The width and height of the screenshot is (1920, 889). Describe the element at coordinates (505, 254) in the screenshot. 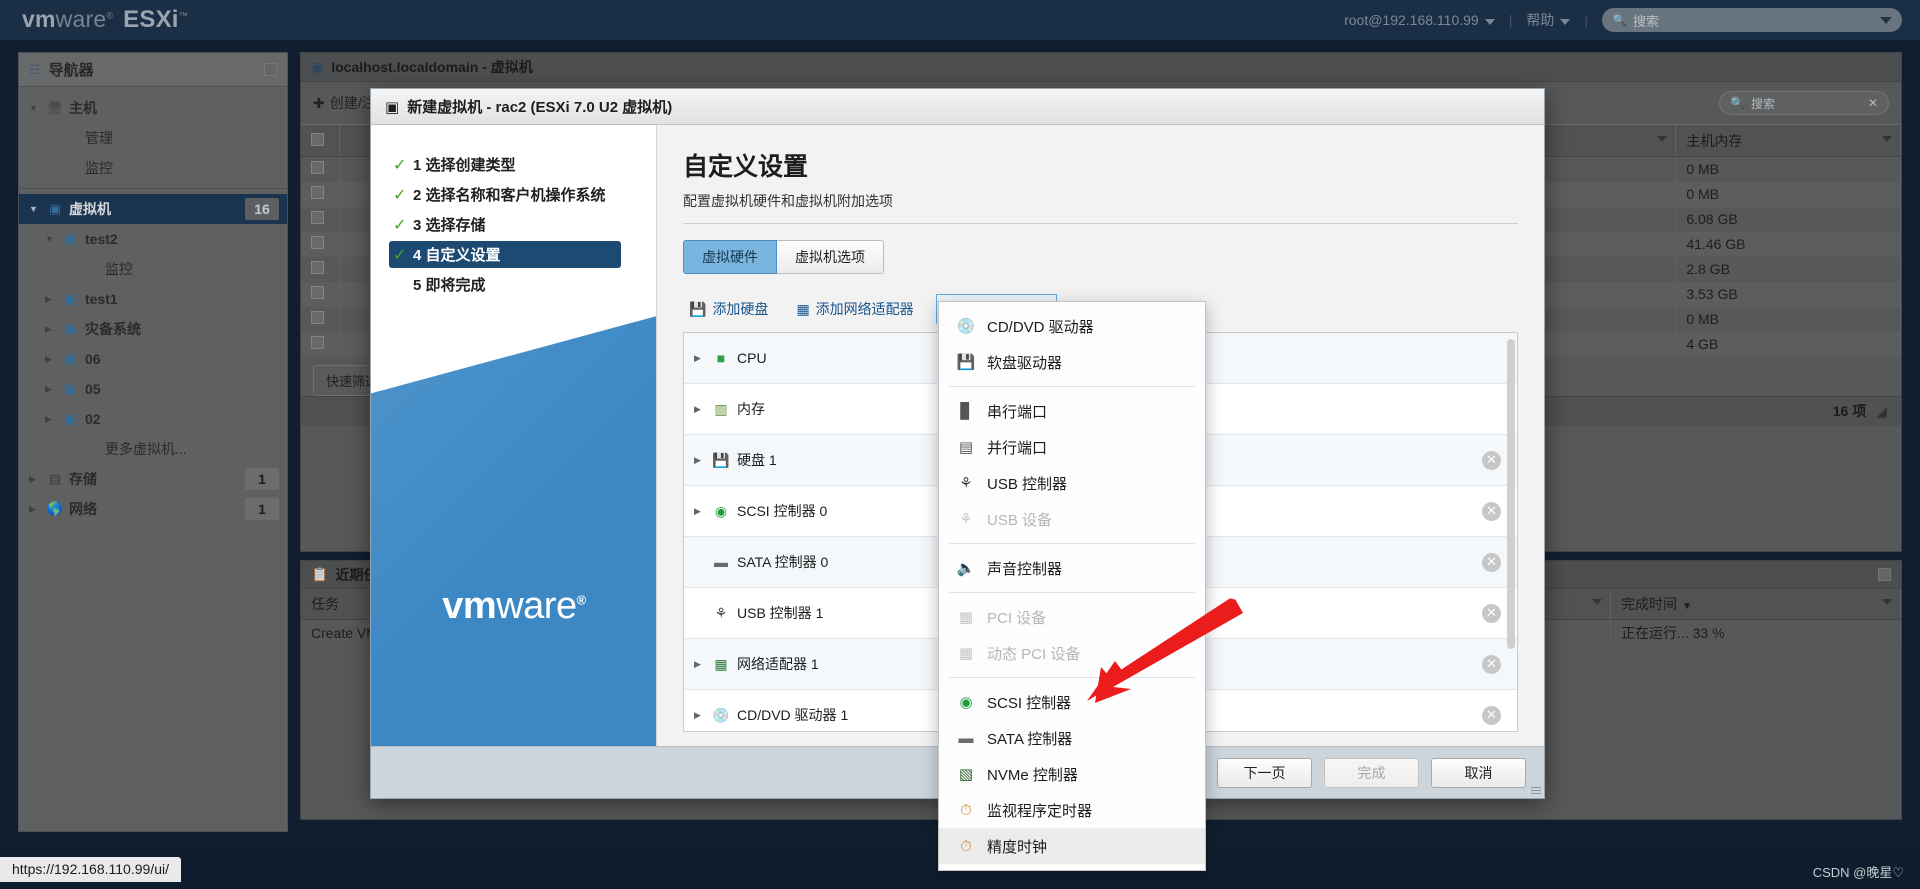

I see `wizard-step-4: ✓ 4 自定义设置` at that location.